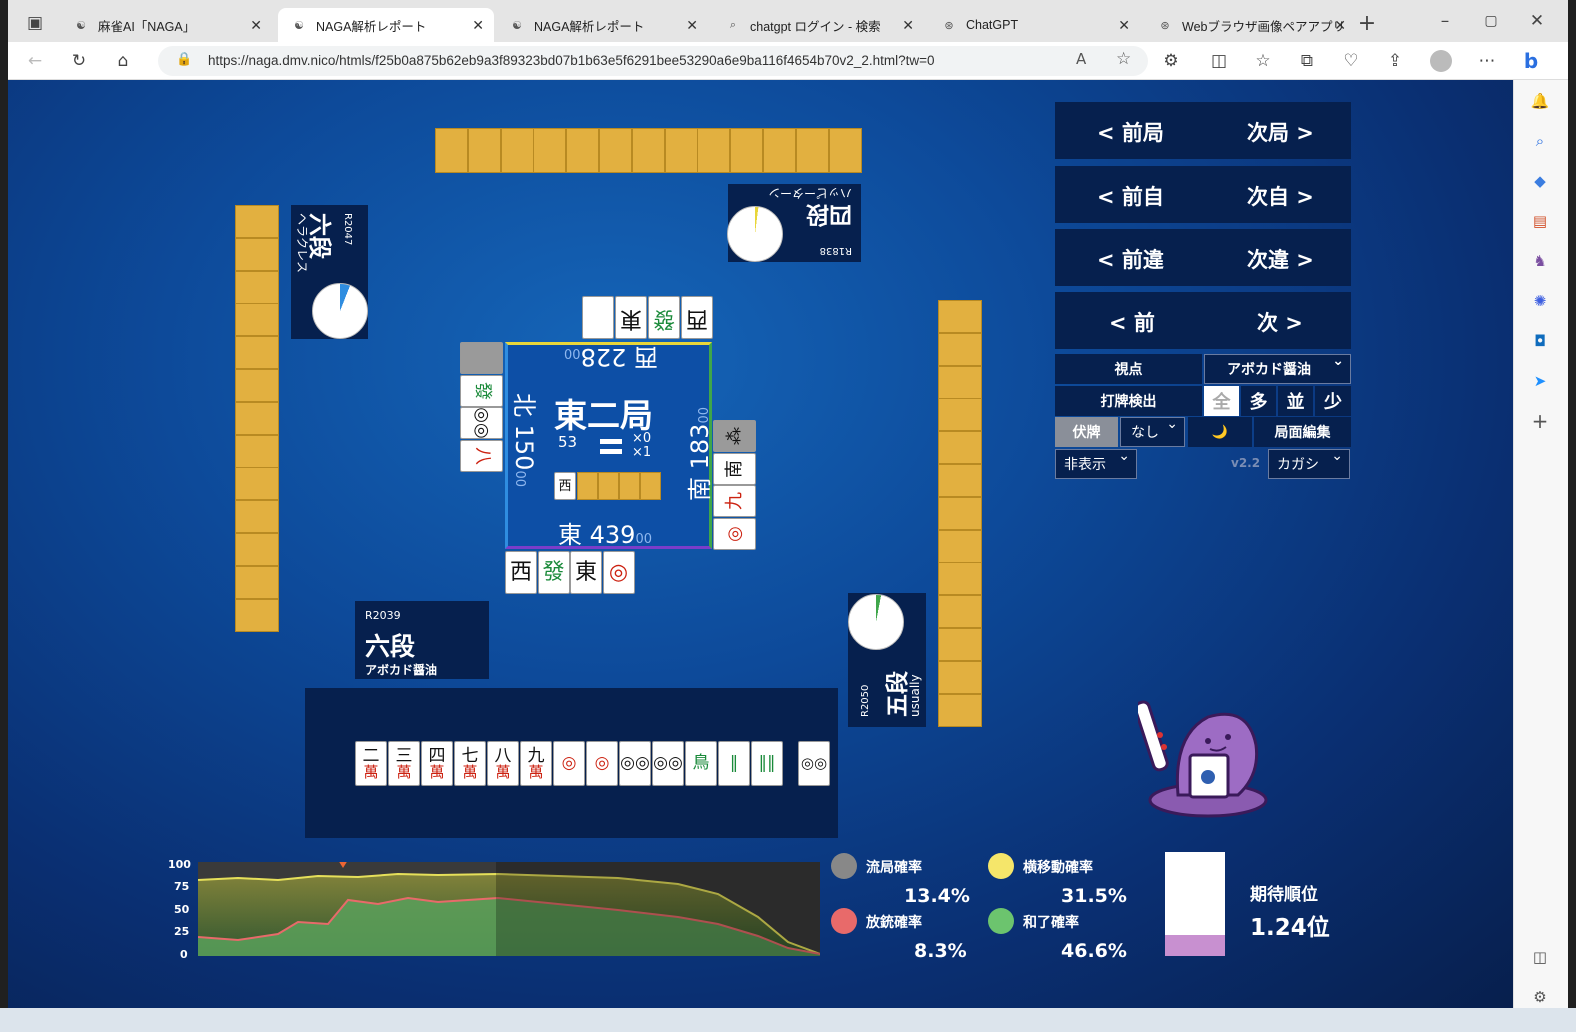 The image size is (1576, 1032). Describe the element at coordinates (1307, 61) in the screenshot. I see `collections-icon: ⧉` at that location.